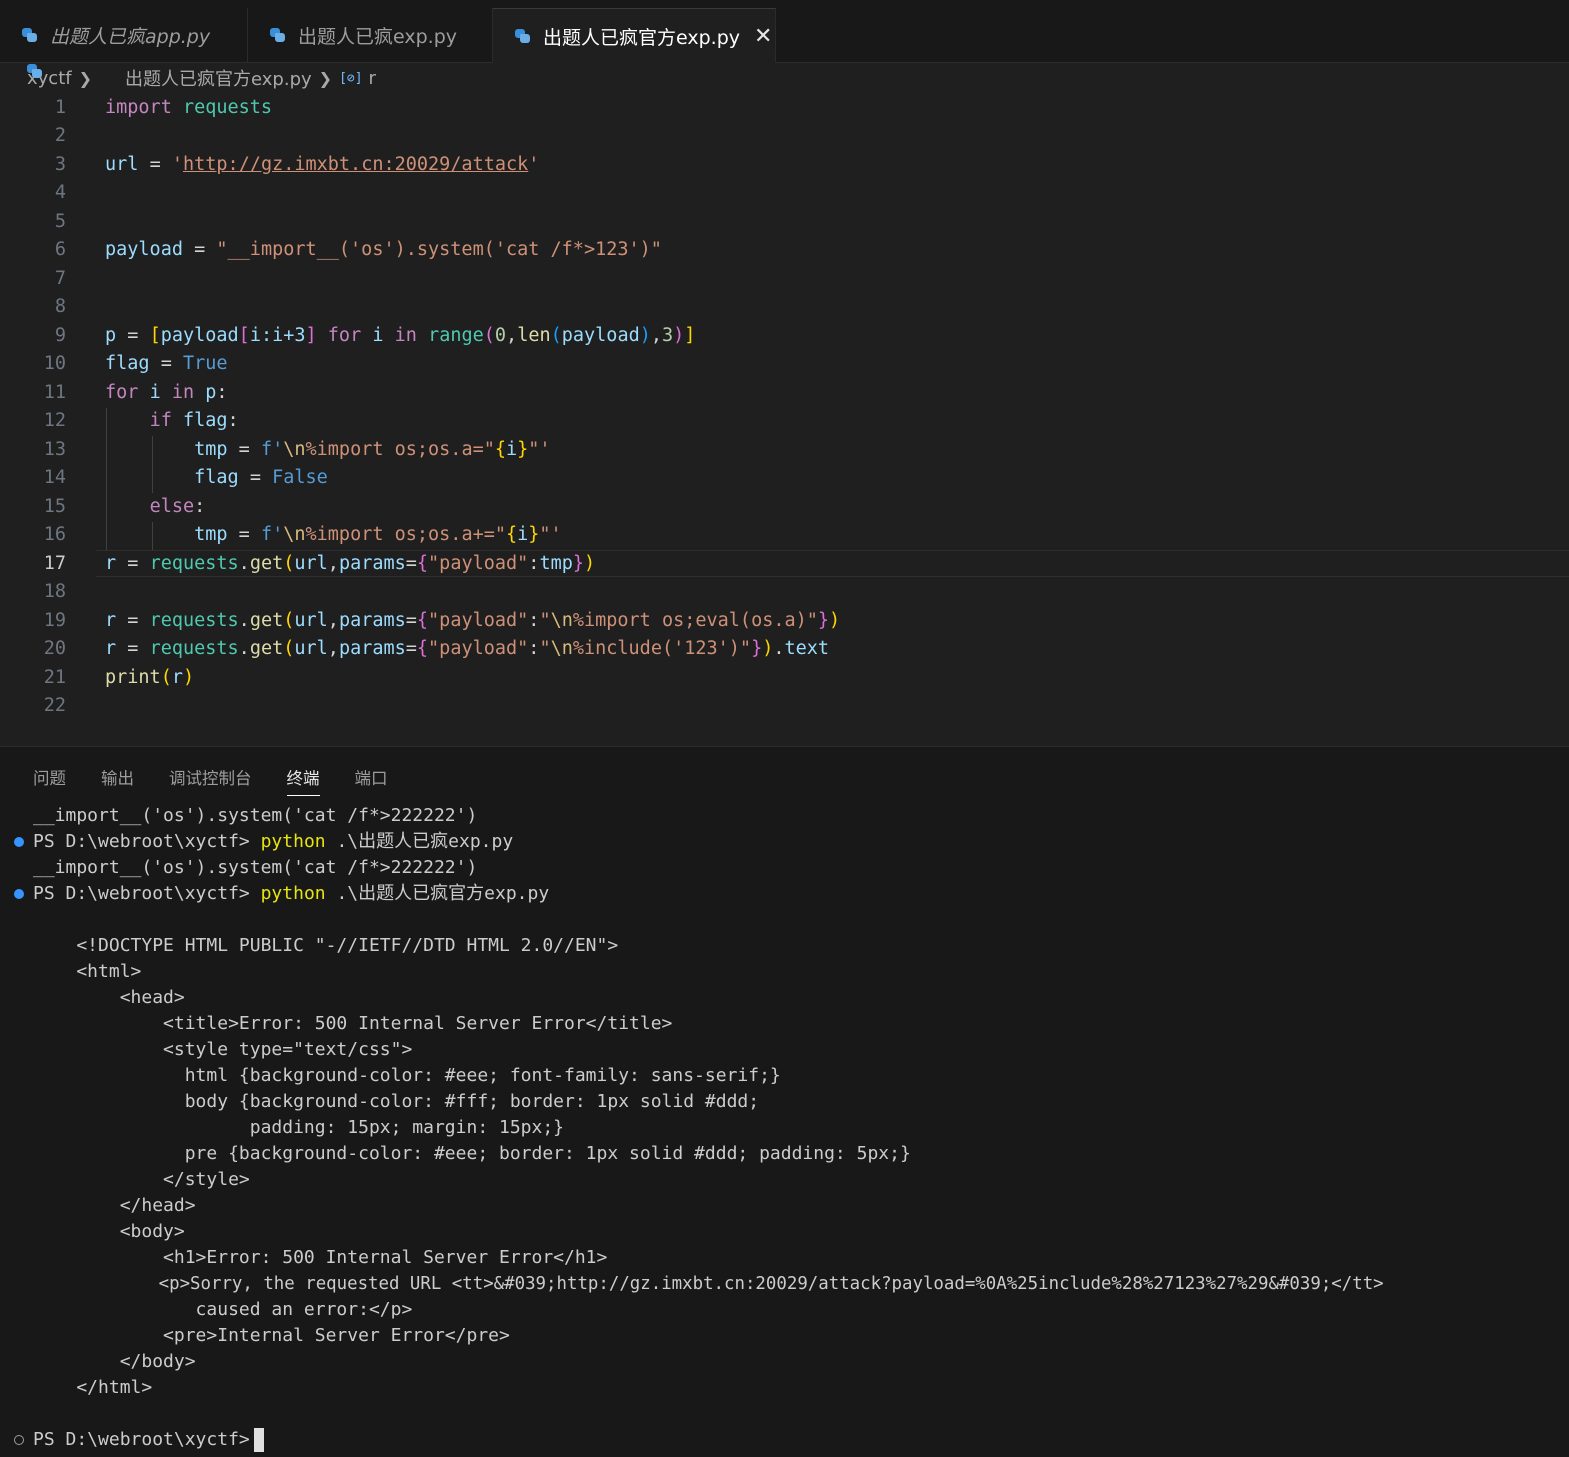 The image size is (1569, 1457). I want to click on tab-exp-py: 出题人已疯exp.py, so click(370, 35).